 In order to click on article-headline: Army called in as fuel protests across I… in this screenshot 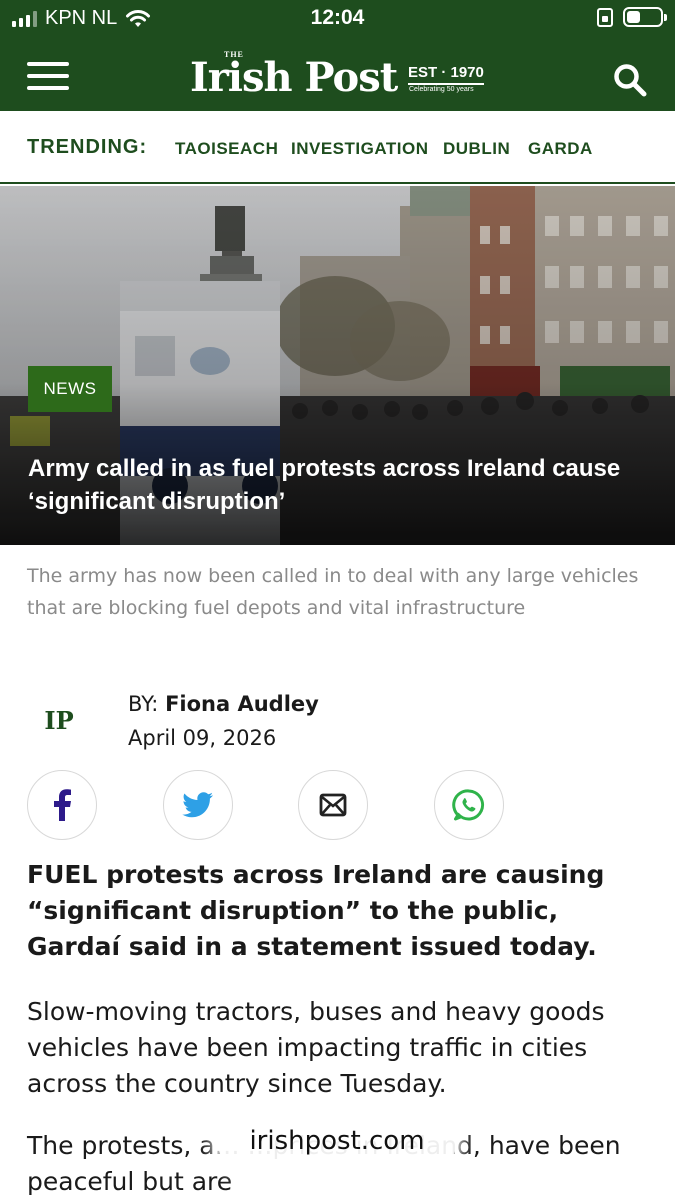, I will do `click(338, 485)`.